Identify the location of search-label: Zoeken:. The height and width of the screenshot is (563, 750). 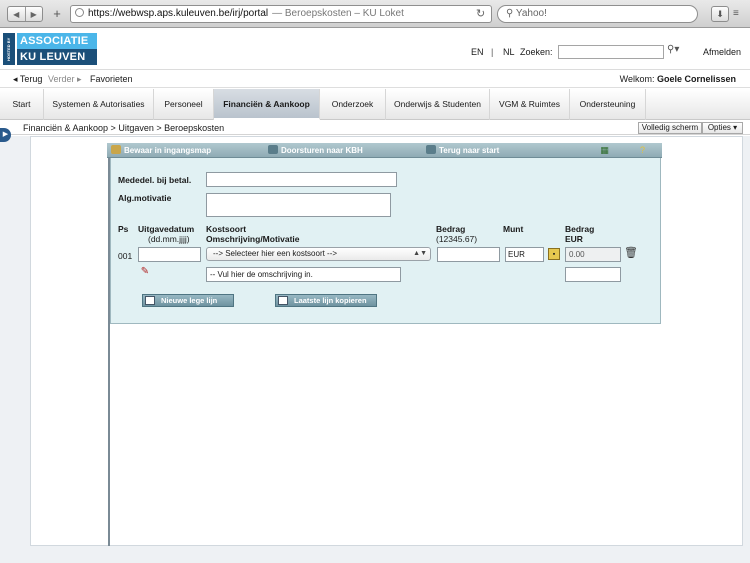
(536, 52).